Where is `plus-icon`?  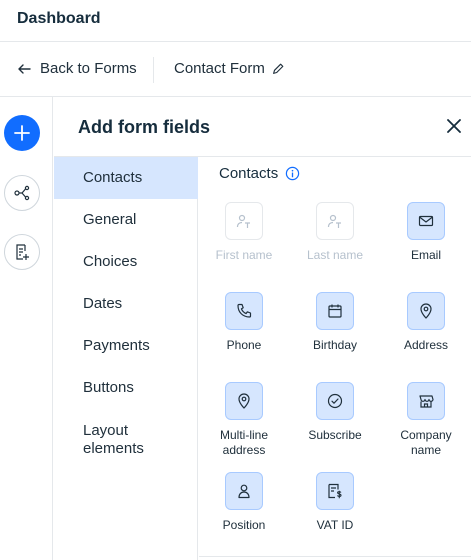
plus-icon is located at coordinates (22, 133).